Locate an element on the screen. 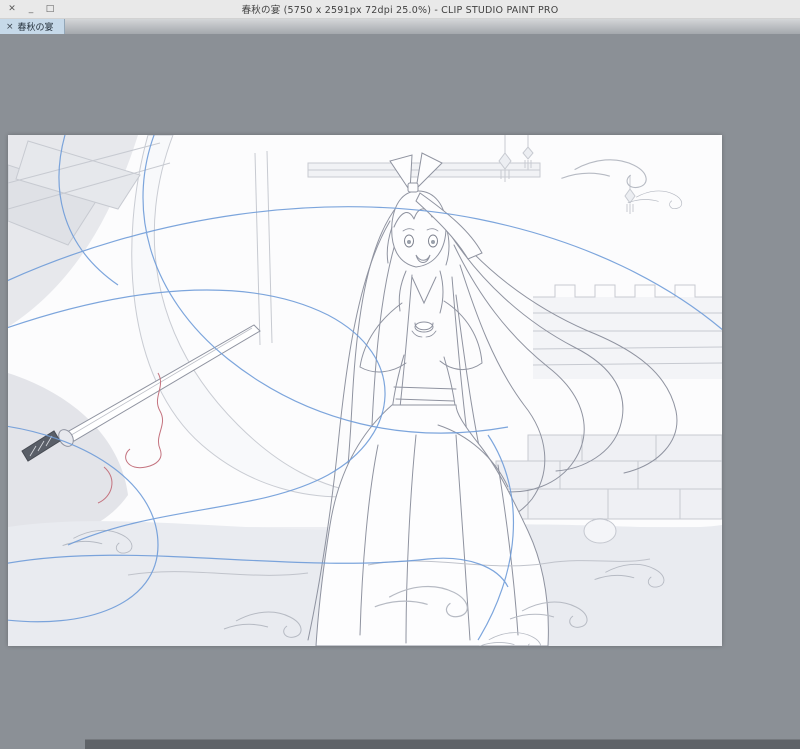  window-maximize-button: □ is located at coordinates (50, 9).